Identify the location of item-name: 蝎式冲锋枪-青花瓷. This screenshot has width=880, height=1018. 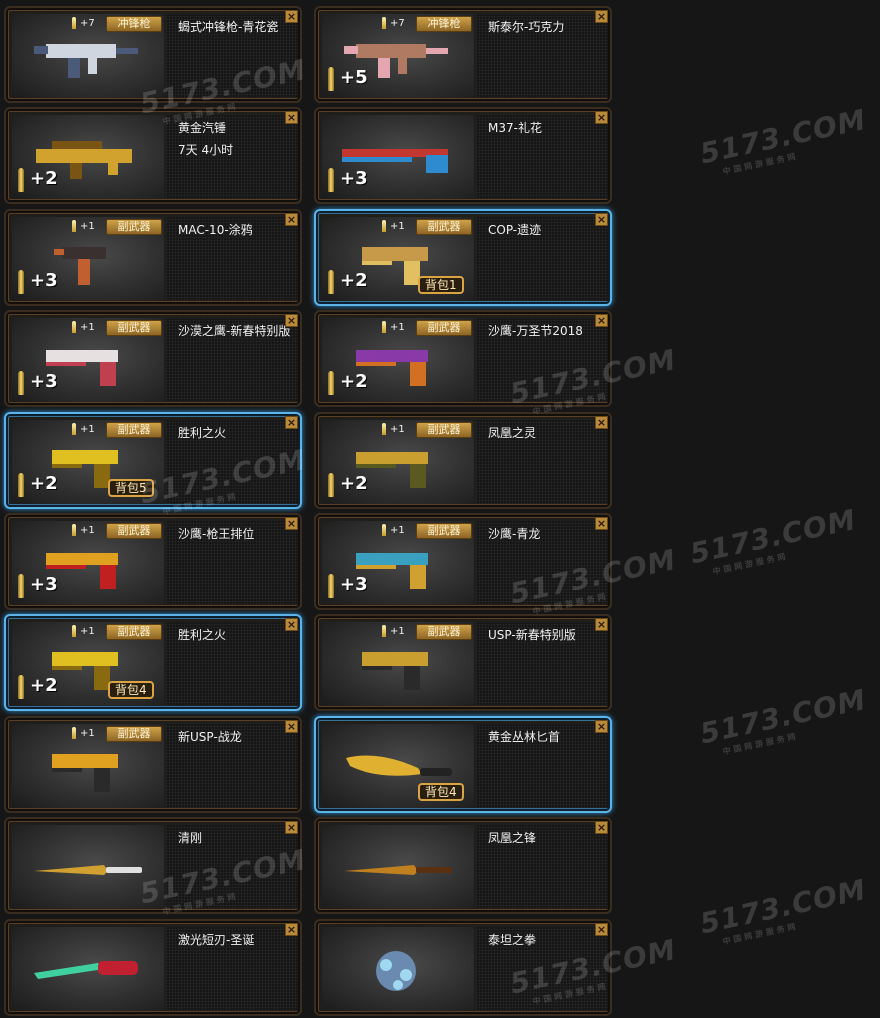
(228, 27).